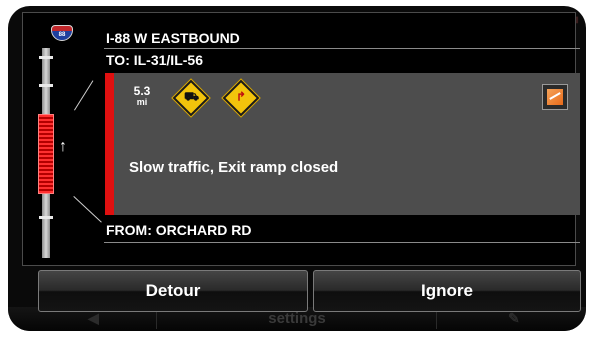 This screenshot has height=337, width=593. What do you see at coordinates (436, 320) in the screenshot?
I see `footer-divider` at bounding box center [436, 320].